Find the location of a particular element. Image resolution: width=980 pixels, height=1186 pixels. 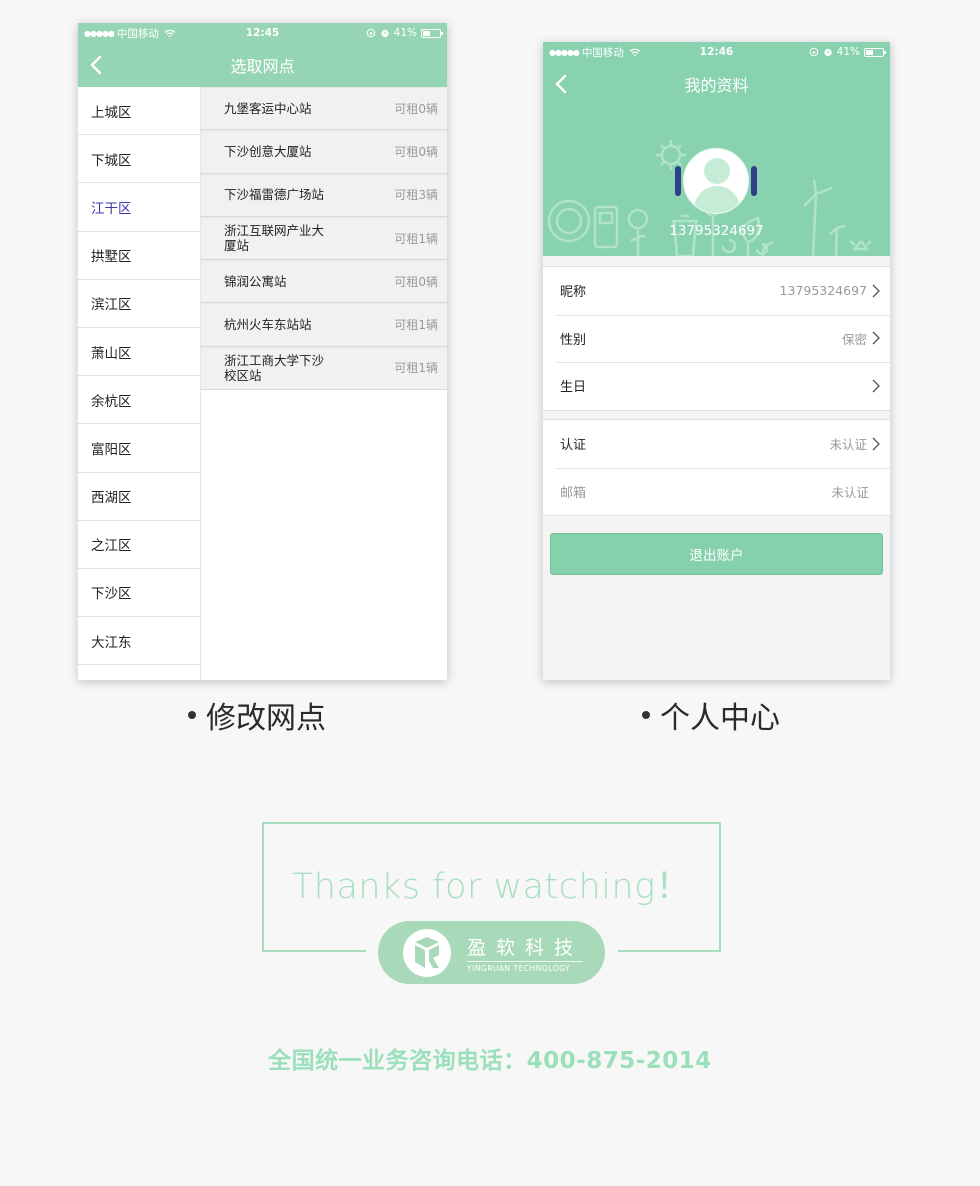

profile-basic-group: 昵称 13795324697 性别 保密生日 is located at coordinates (716, 338).